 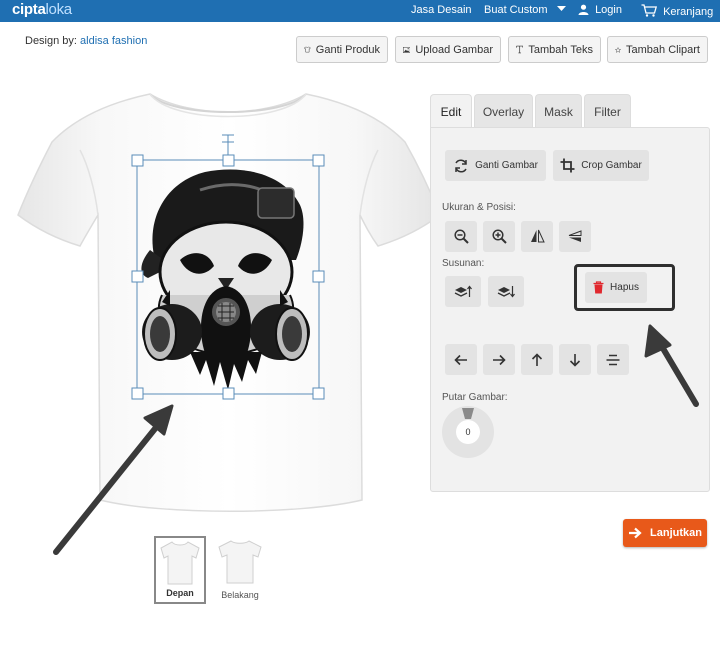 What do you see at coordinates (618, 49) in the screenshot?
I see `star-icon` at bounding box center [618, 49].